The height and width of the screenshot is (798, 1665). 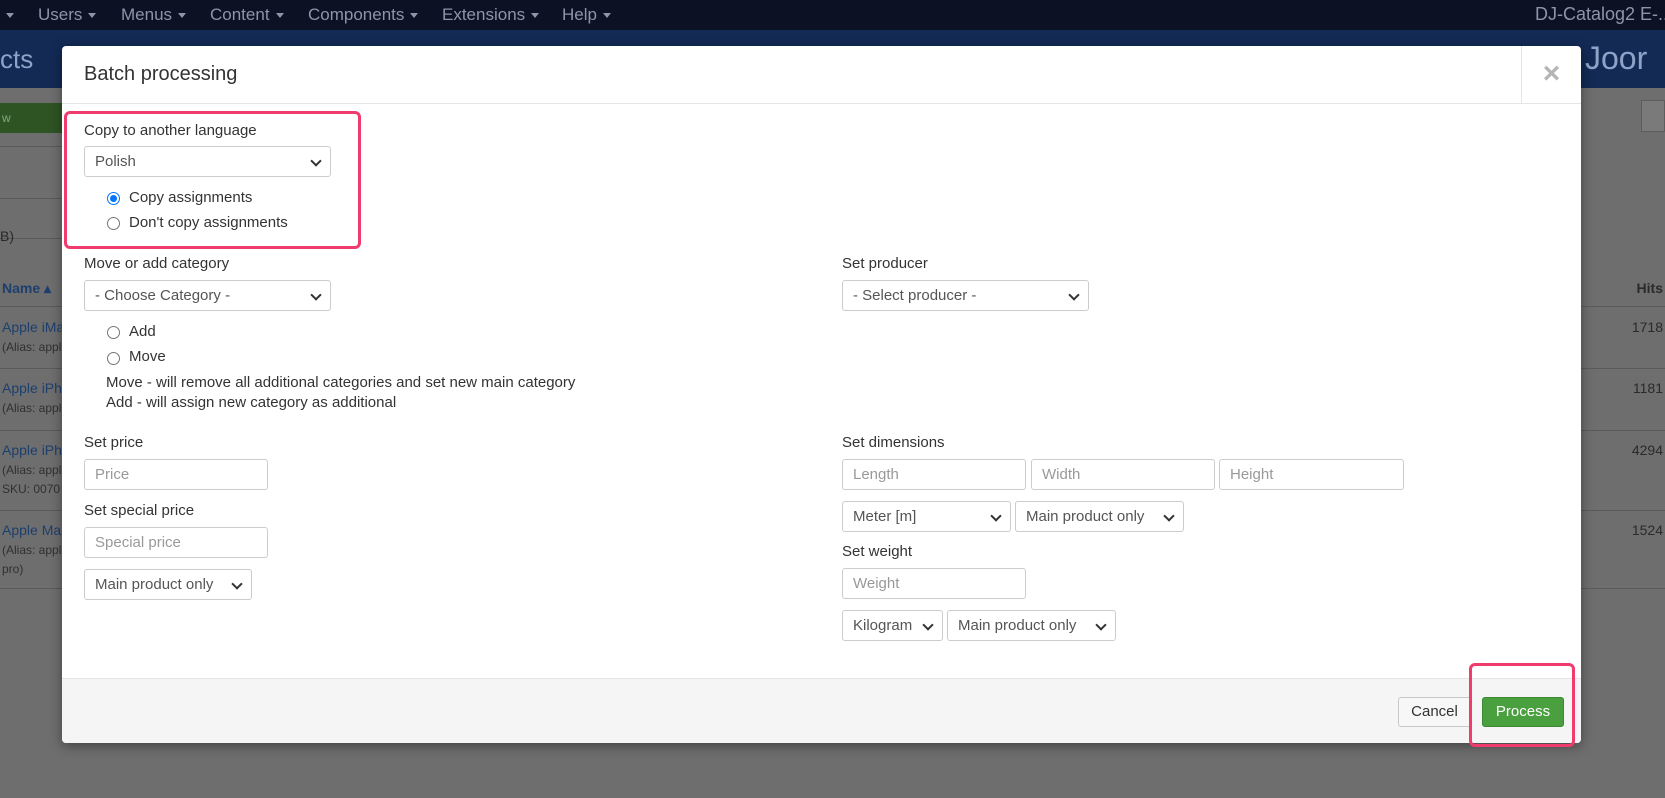 I want to click on modal-header: Batch processing ×, so click(x=821, y=75).